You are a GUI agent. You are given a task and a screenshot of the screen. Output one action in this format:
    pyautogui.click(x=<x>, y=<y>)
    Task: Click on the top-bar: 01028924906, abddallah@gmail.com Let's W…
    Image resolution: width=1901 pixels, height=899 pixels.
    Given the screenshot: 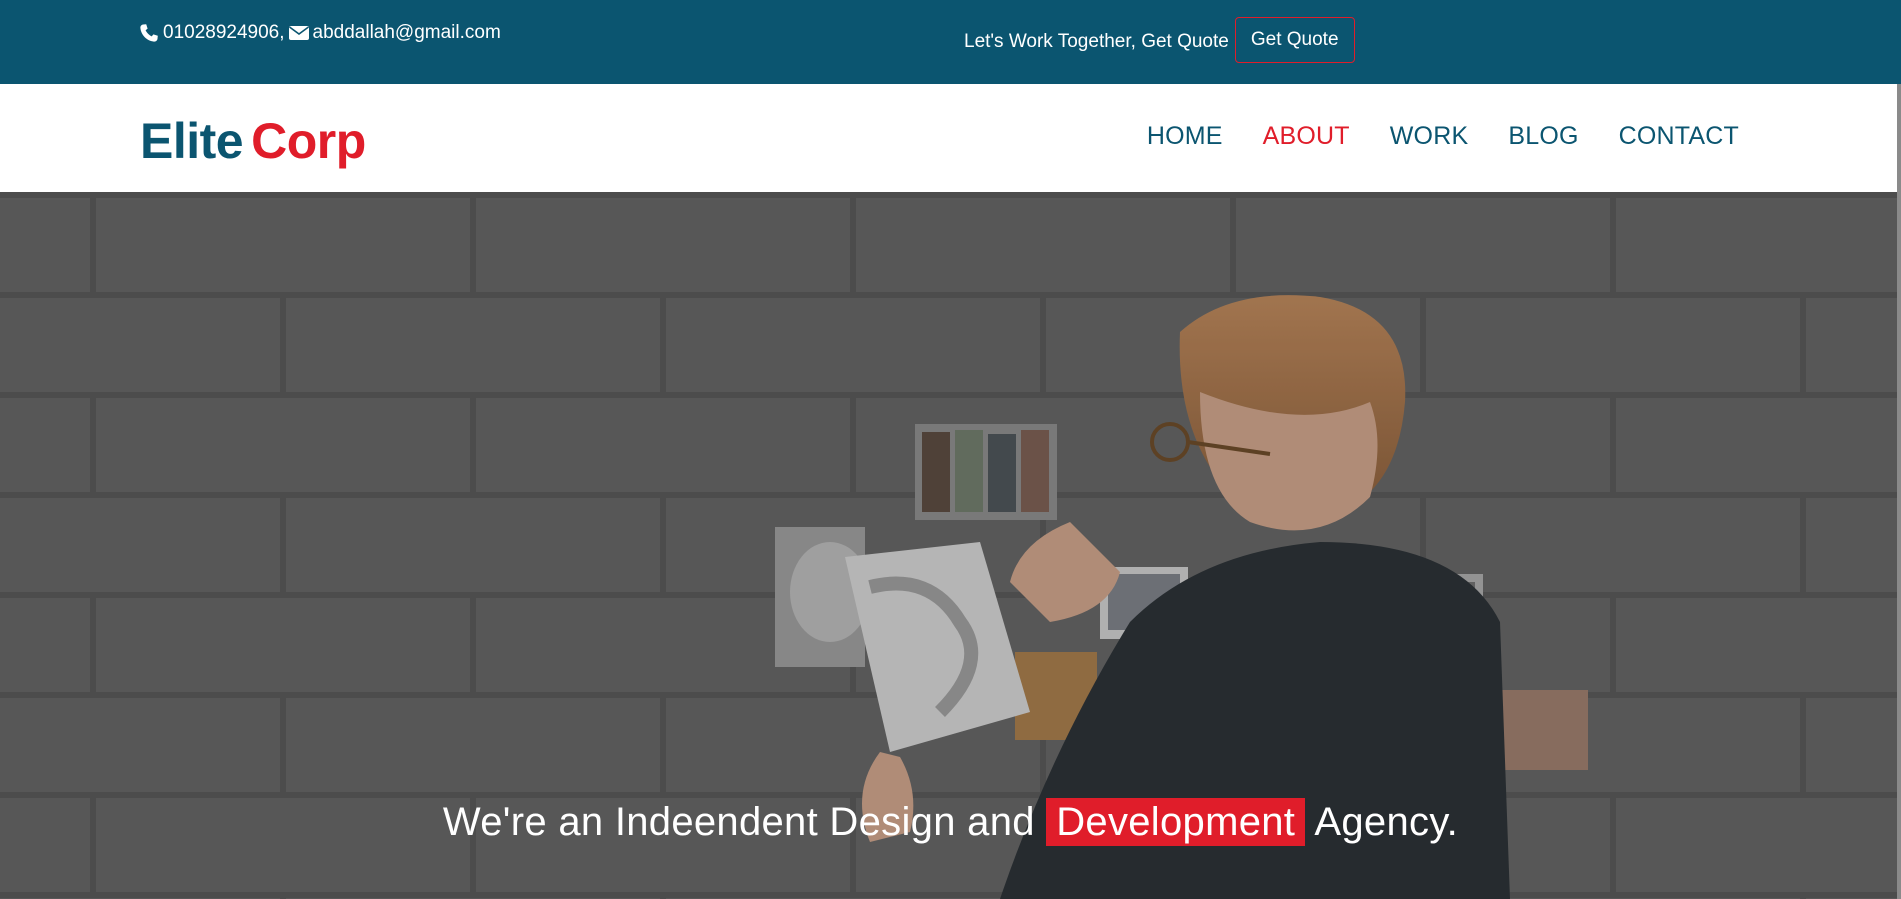 What is the action you would take?
    pyautogui.click(x=950, y=42)
    